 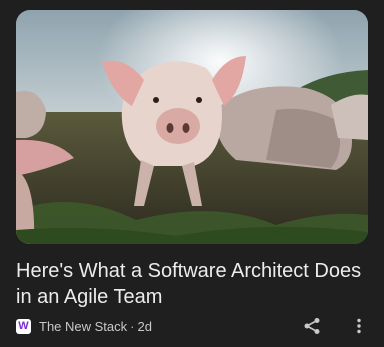 What do you see at coordinates (144, 326) in the screenshot?
I see `article-age: 2d` at bounding box center [144, 326].